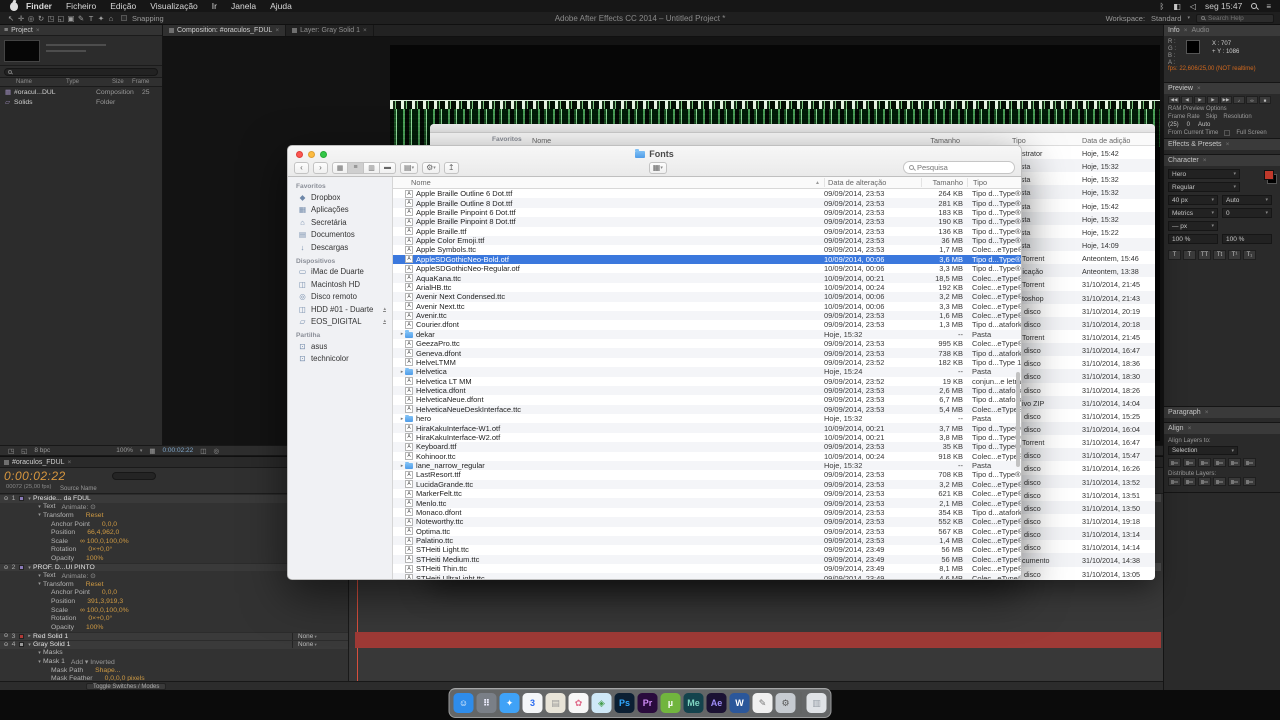 Image resolution: width=1280 pixels, height=720 pixels. I want to click on back-button: ‹, so click(301, 167).